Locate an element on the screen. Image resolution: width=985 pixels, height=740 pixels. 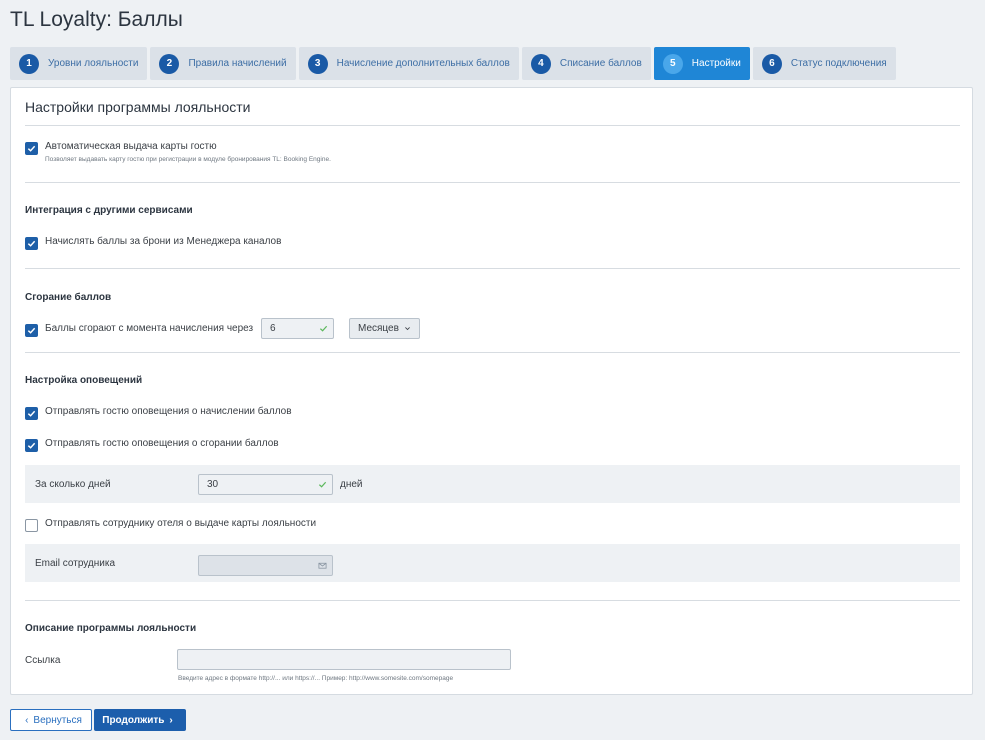
integration-title: Интеграция с другими сервисами is located at coordinates (109, 210).